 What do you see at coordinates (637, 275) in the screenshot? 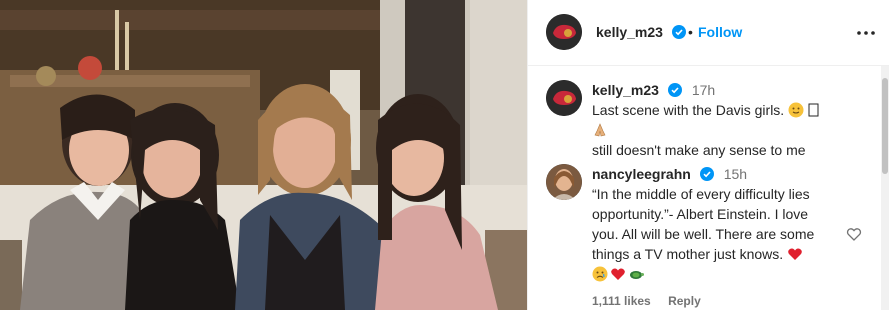
I see `turtle-emoji-icon` at bounding box center [637, 275].